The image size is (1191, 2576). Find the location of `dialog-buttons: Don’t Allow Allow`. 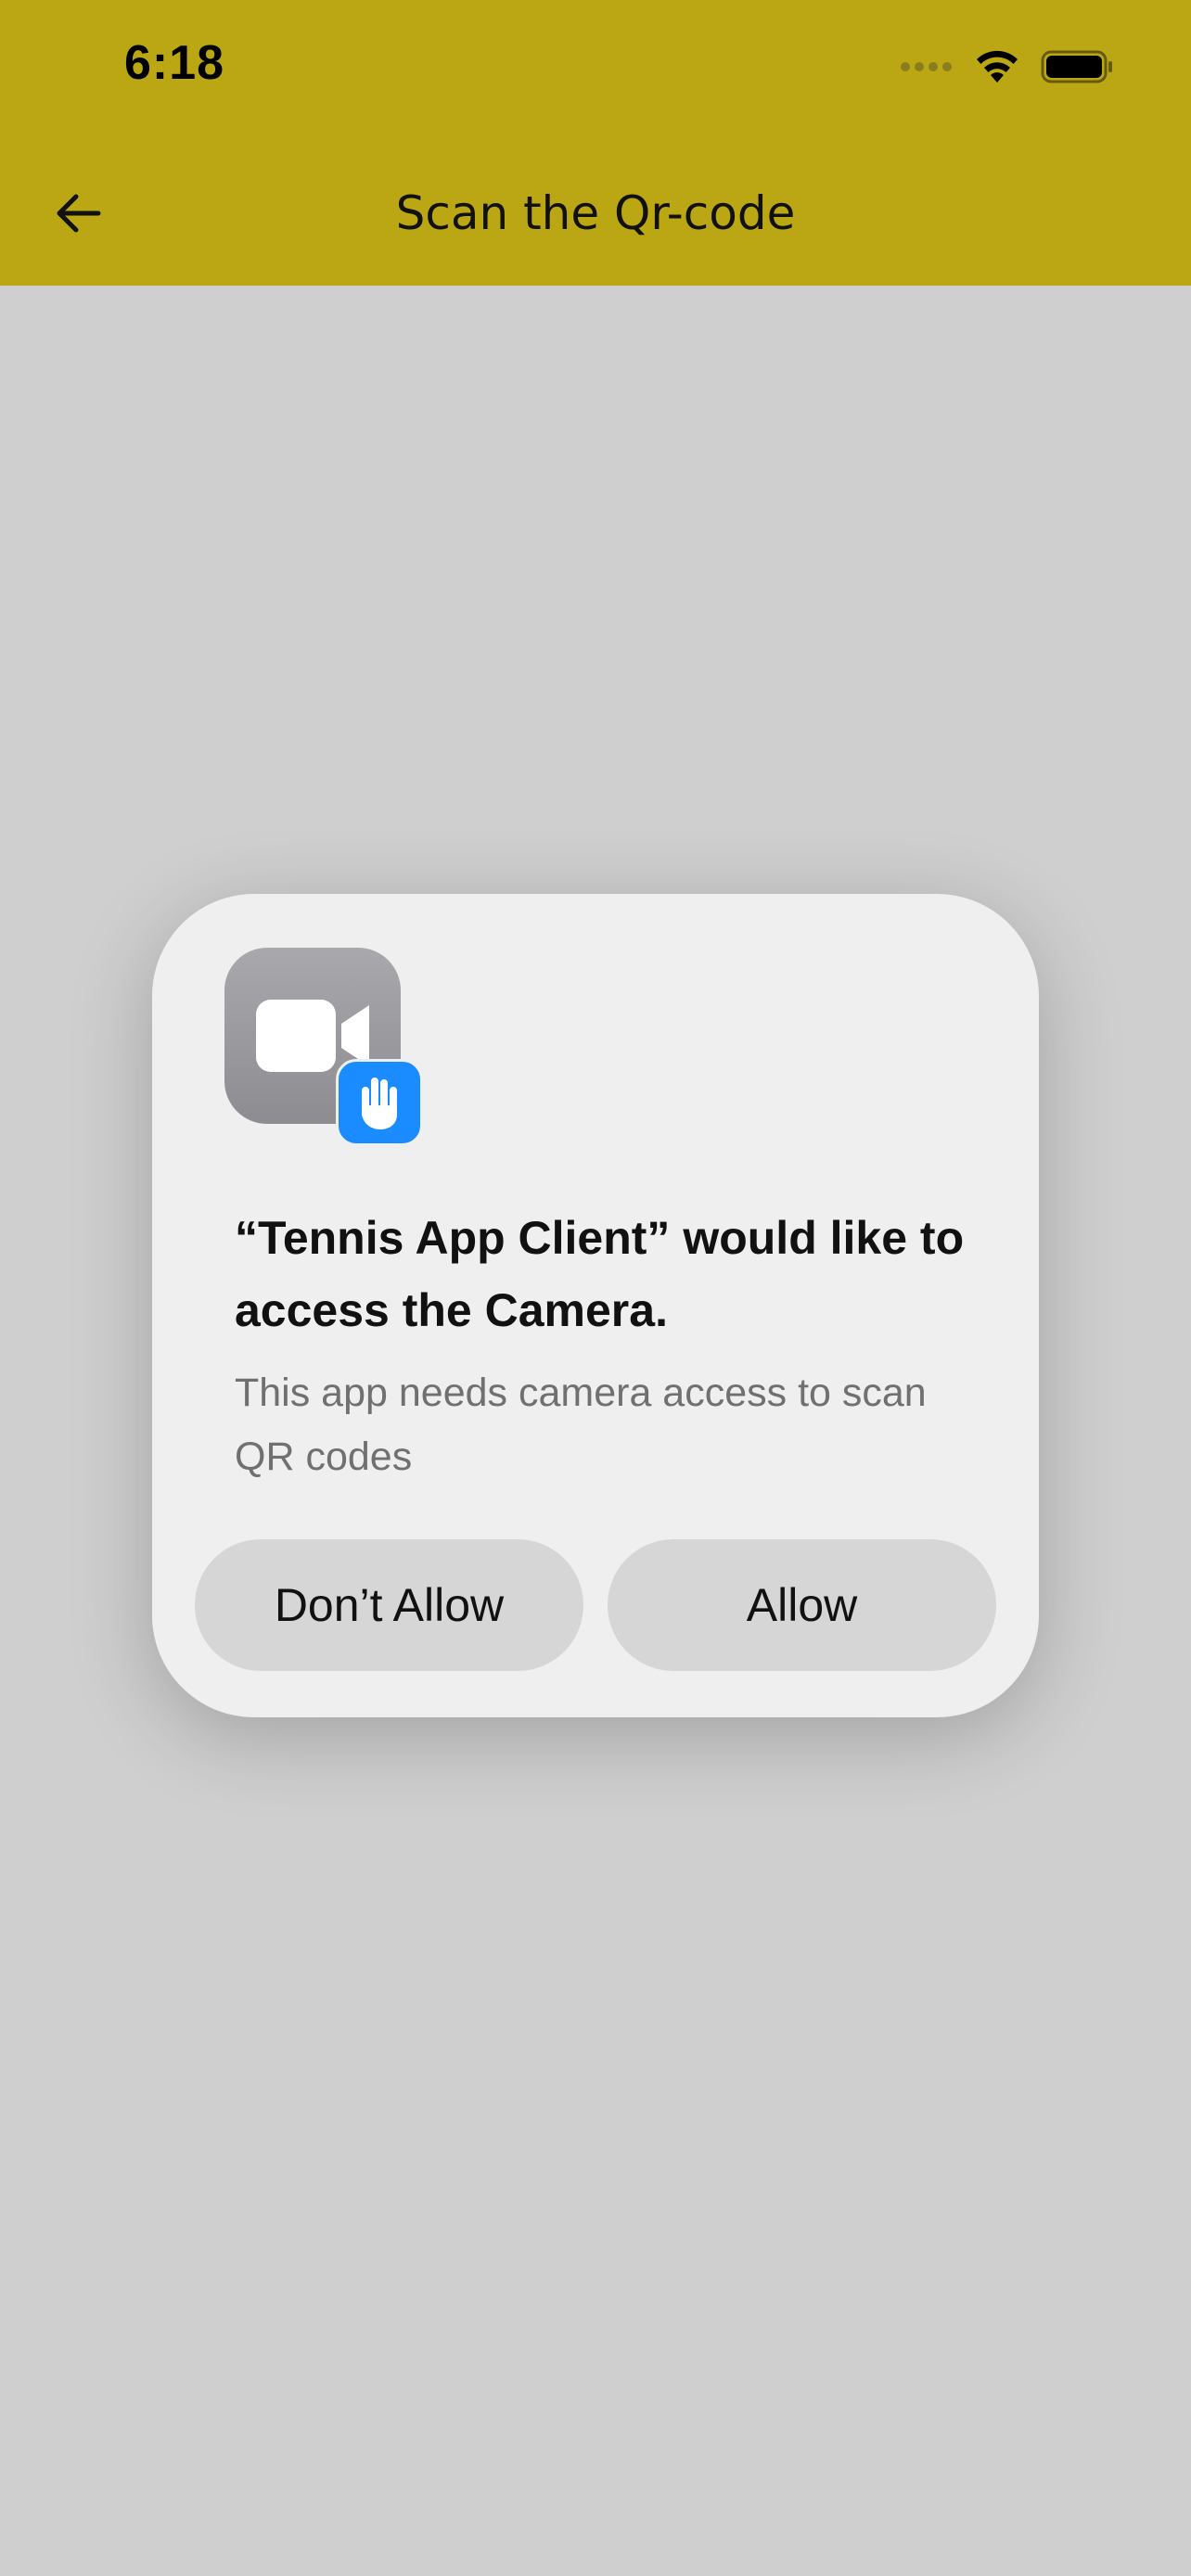

dialog-buttons: Don’t Allow Allow is located at coordinates (595, 1605).